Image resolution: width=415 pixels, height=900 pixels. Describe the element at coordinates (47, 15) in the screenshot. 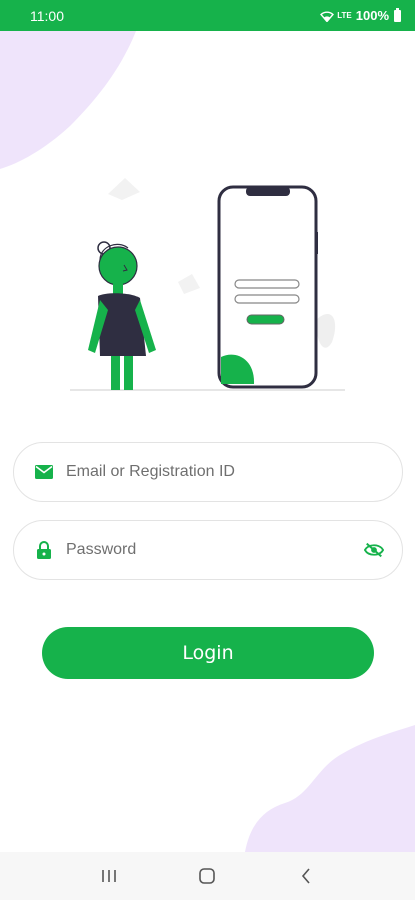

I see `status-time: 11:00` at that location.